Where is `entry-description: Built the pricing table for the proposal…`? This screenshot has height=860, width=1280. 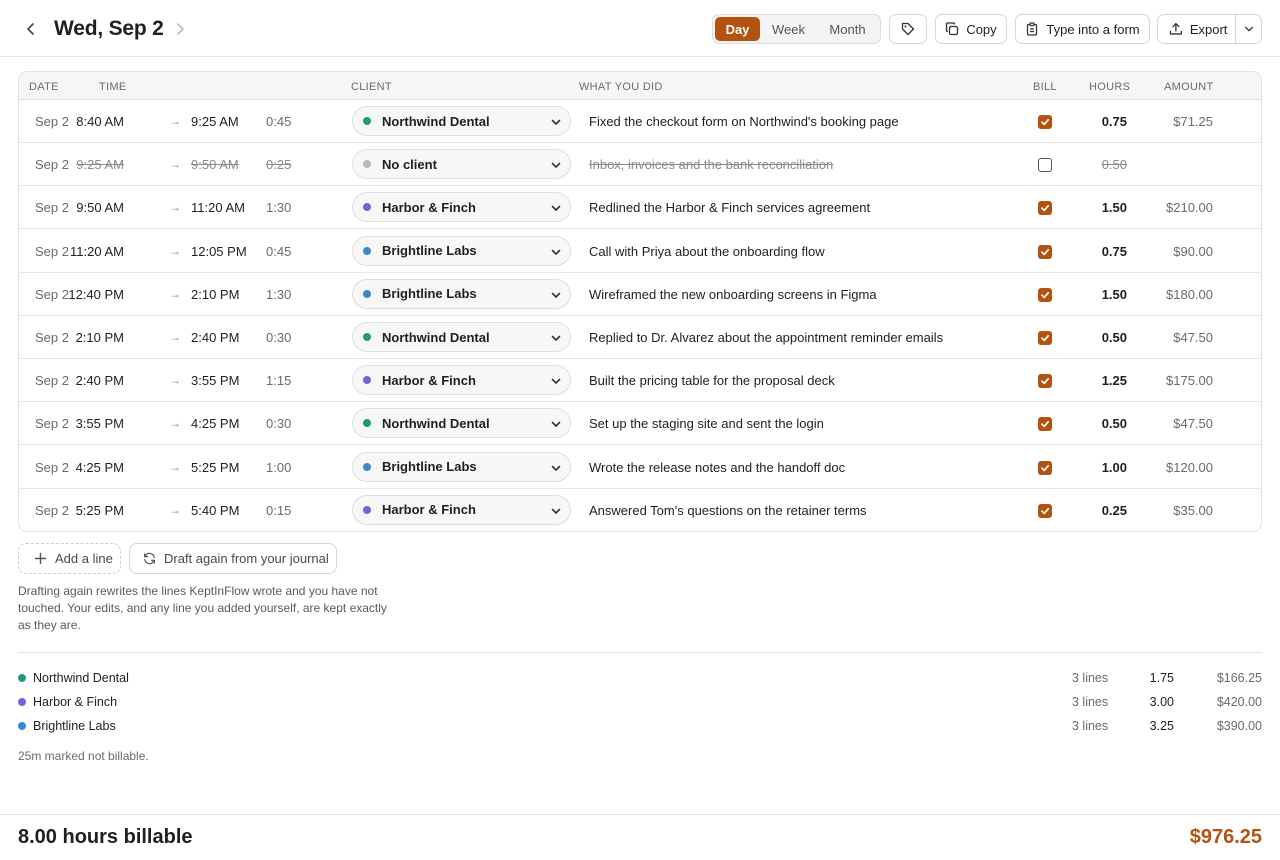
entry-description: Built the pricing table for the proposal… is located at coordinates (712, 380).